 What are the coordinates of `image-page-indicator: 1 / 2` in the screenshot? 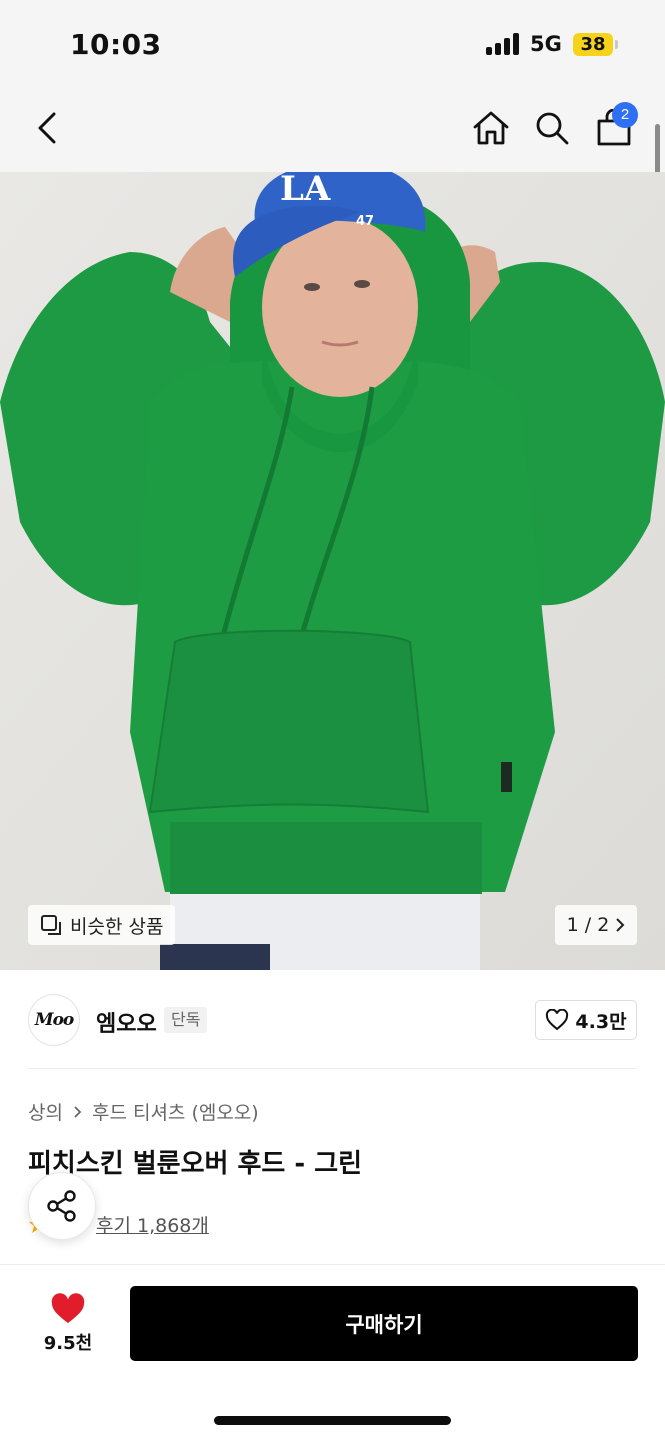 It's located at (596, 925).